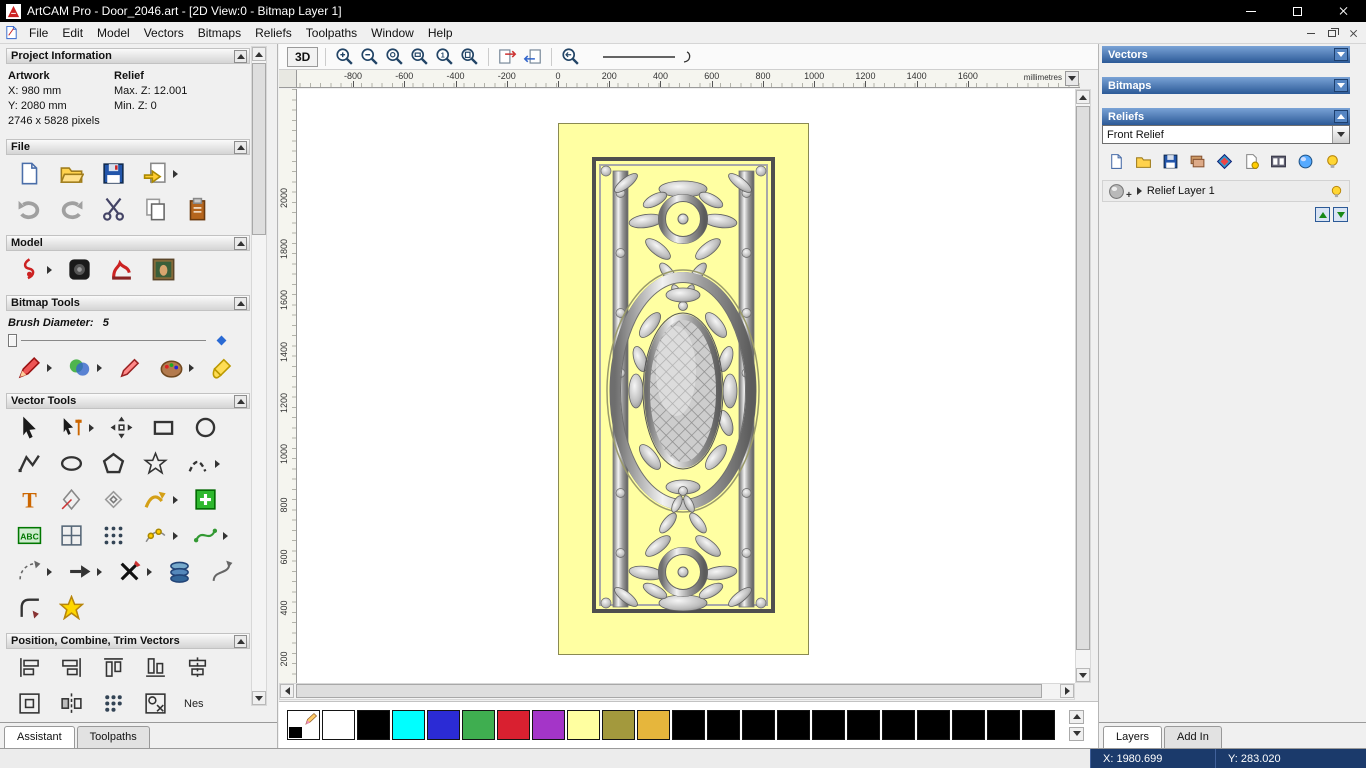 The width and height of the screenshot is (1366, 768). I want to click on move-layer-up-button, so click(1322, 214).